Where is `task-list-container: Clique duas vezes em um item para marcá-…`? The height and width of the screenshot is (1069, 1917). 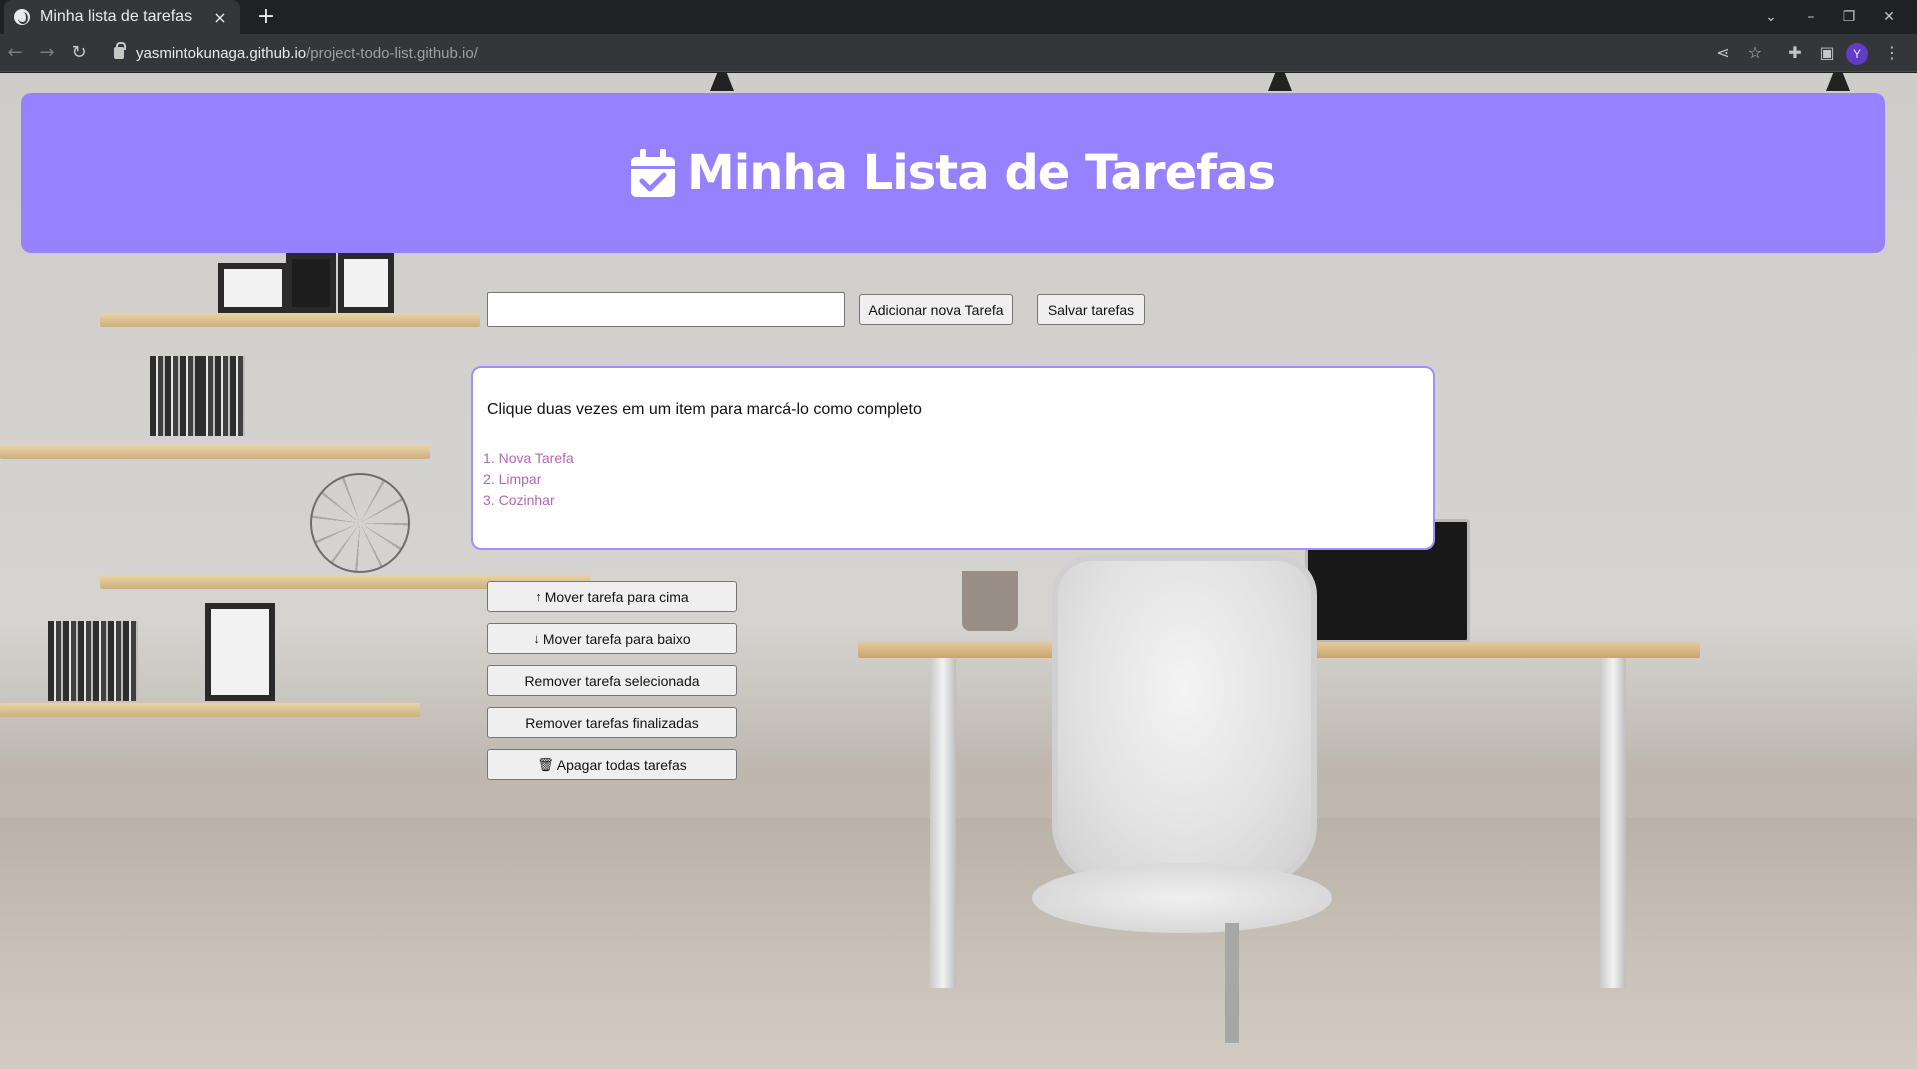
task-list-container: Clique duas vezes em um item para marcá-… is located at coordinates (953, 458).